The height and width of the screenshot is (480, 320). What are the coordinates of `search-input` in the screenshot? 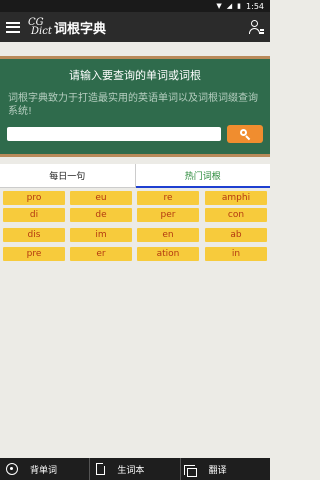 It's located at (114, 134).